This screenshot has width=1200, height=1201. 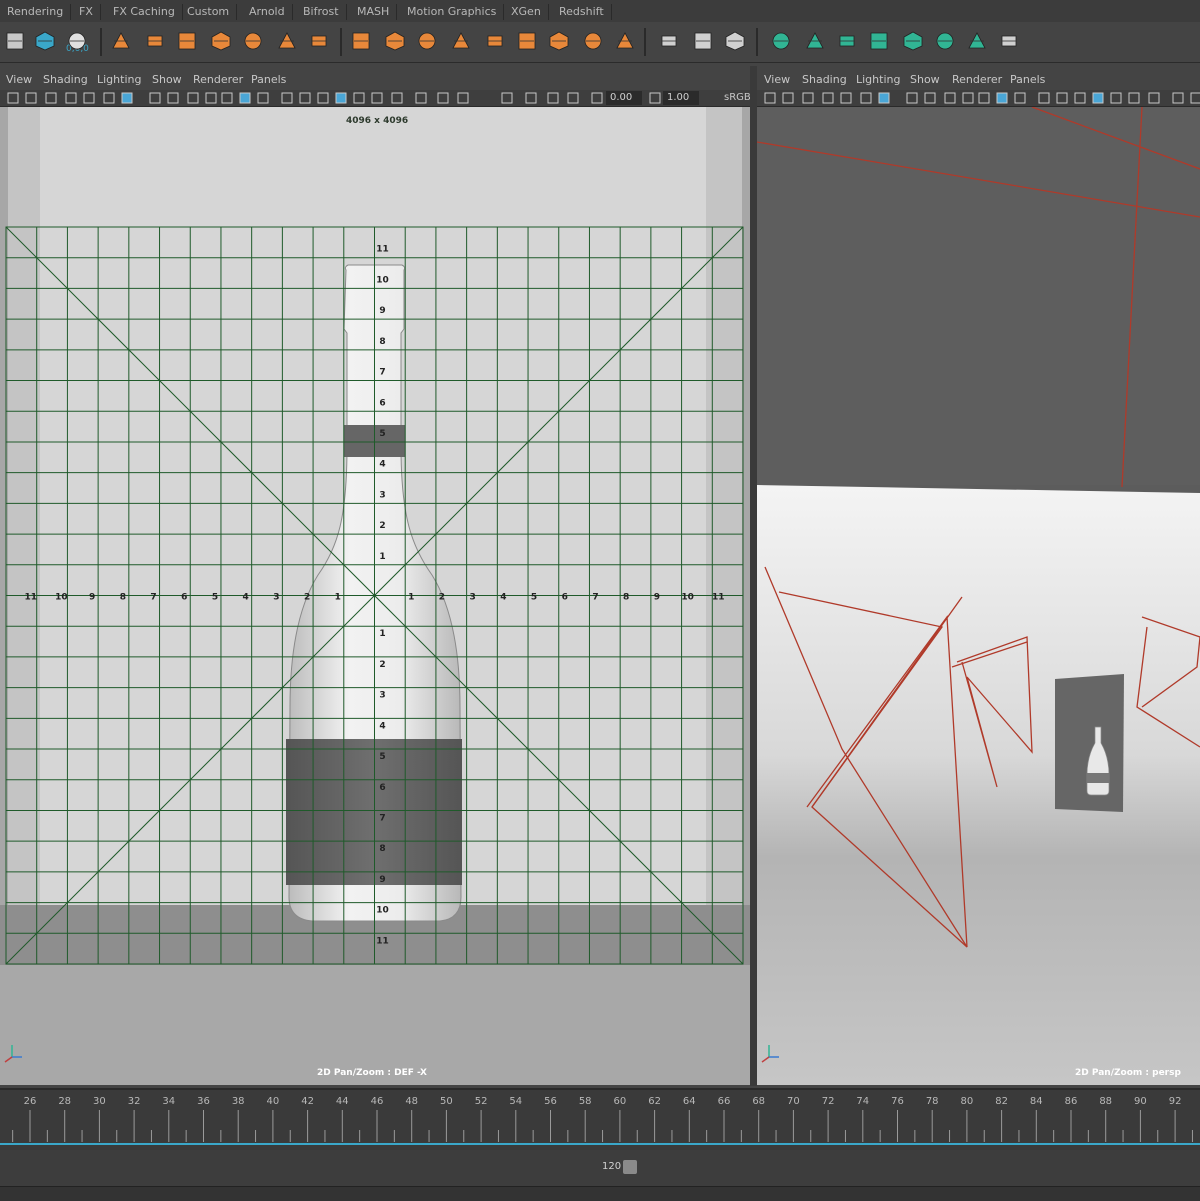 What do you see at coordinates (879, 41) in the screenshot?
I see `uv-cube-icon` at bounding box center [879, 41].